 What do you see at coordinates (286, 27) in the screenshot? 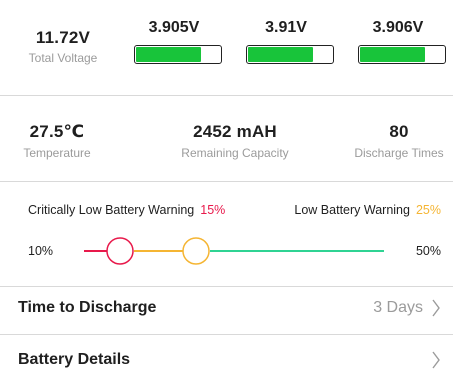
I see `cell-2-voltage: 3.91V` at bounding box center [286, 27].